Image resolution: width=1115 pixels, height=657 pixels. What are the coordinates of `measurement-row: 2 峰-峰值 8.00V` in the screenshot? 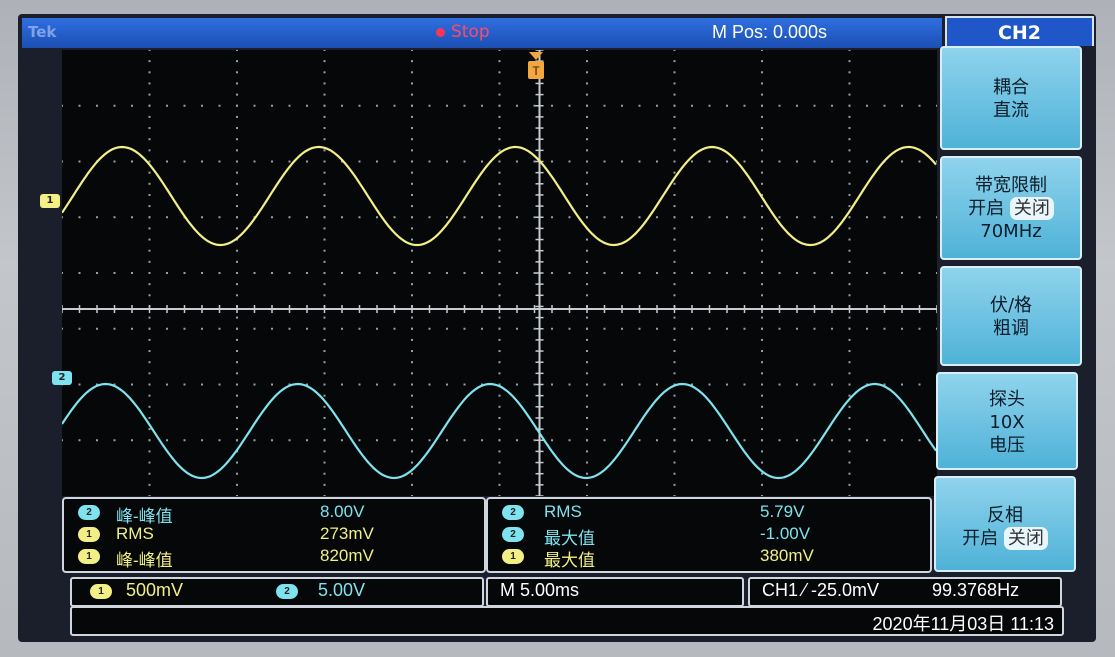 It's located at (274, 514).